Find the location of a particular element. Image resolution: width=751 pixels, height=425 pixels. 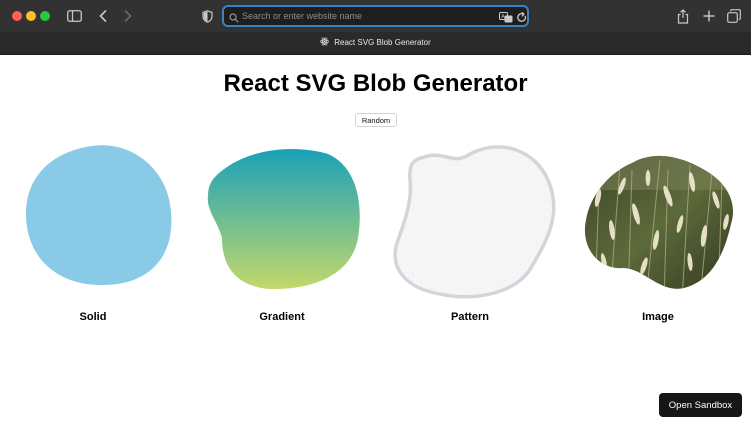

image-label: Image is located at coordinates (658, 317).